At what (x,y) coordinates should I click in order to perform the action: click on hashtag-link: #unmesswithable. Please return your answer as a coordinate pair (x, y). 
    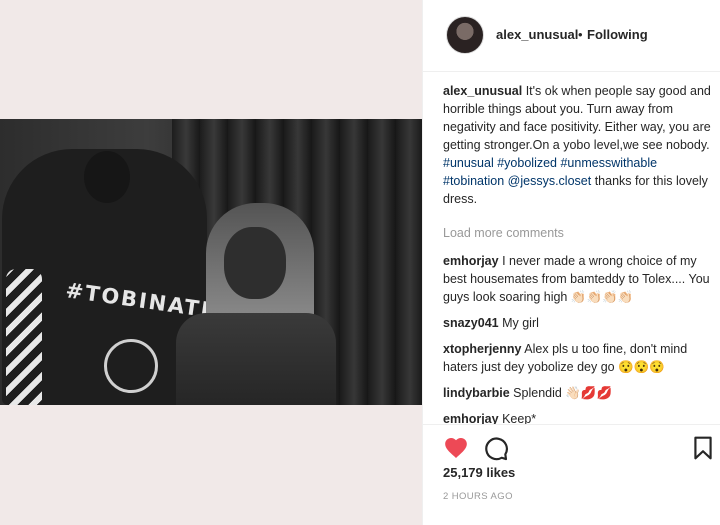
    Looking at the image, I should click on (608, 163).